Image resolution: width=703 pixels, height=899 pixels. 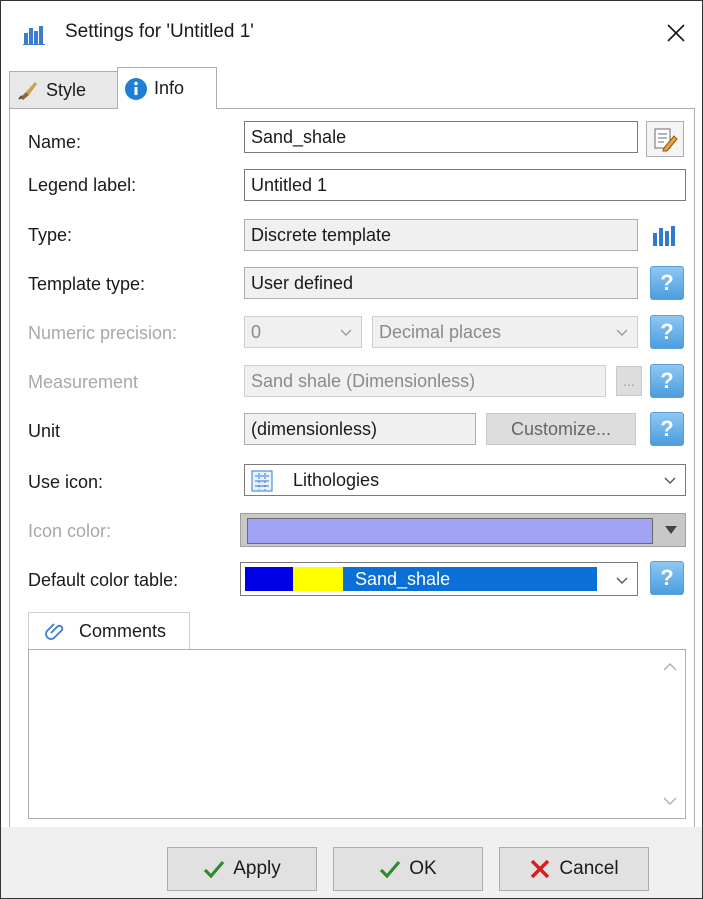 I want to click on paperclip-icon, so click(x=54, y=631).